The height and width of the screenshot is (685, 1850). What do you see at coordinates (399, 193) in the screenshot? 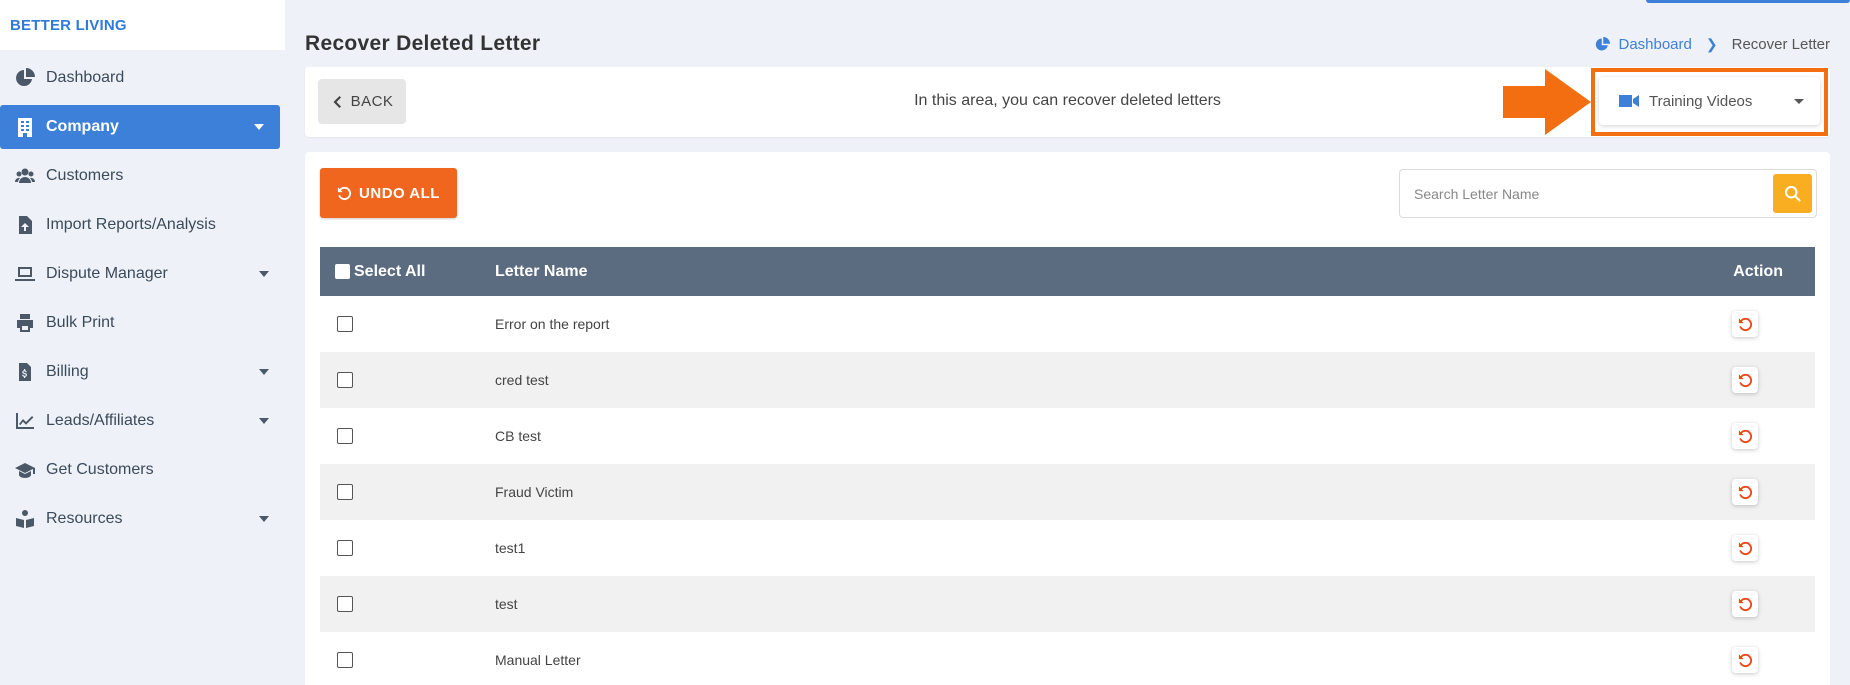
I see `undo-all-label: UNDO ALL` at bounding box center [399, 193].